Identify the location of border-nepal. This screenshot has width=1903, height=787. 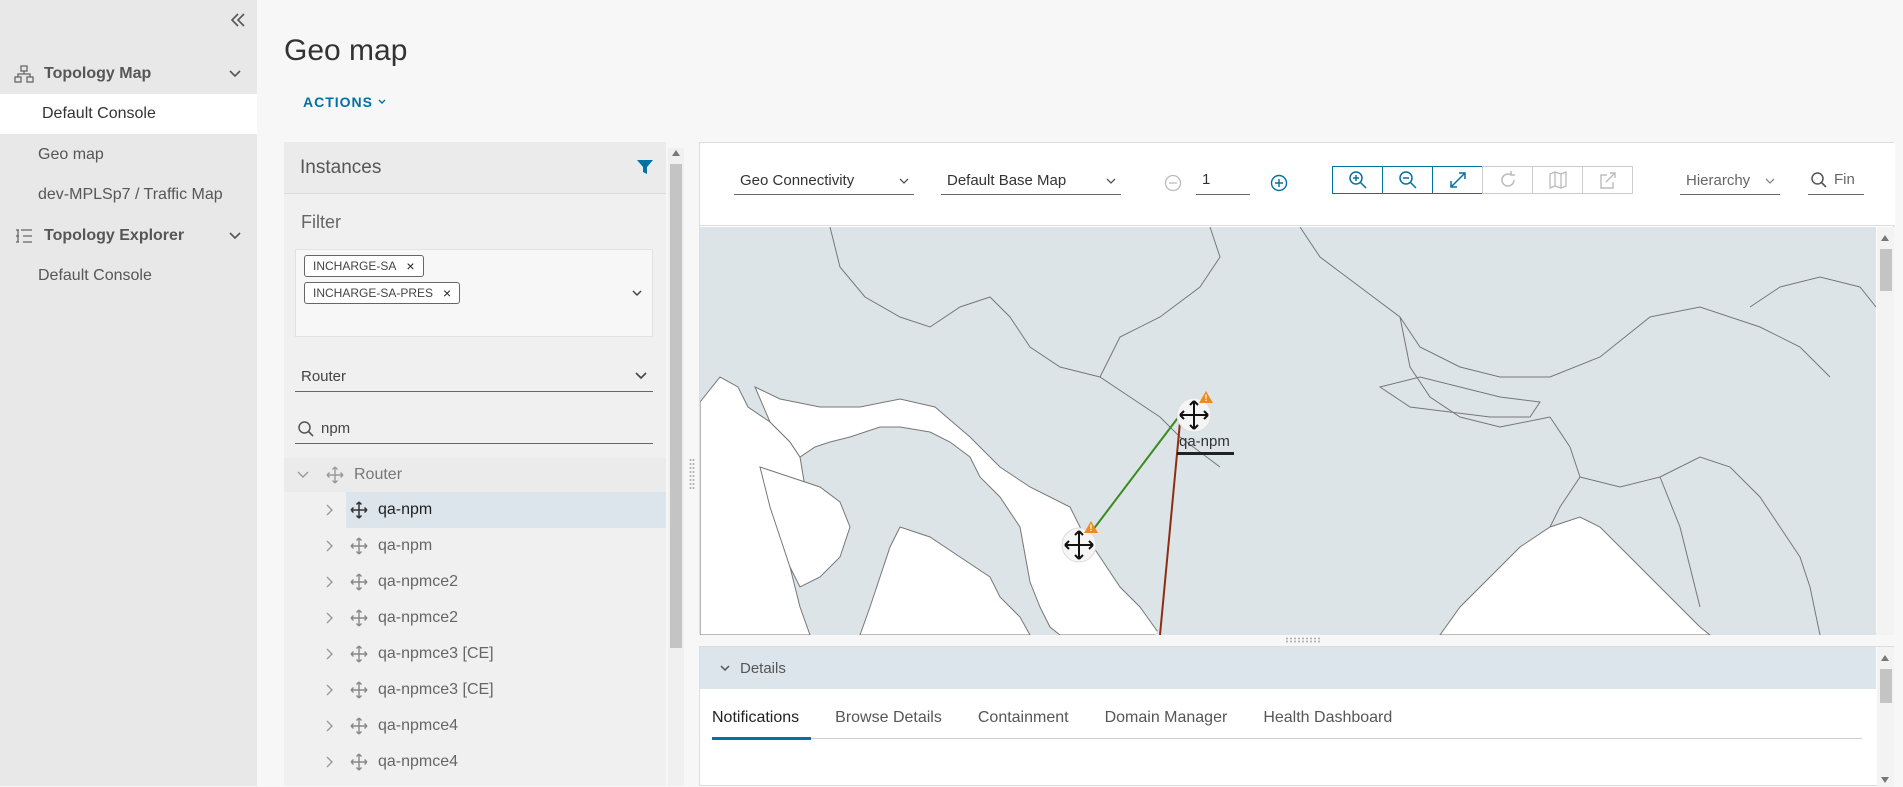
(1459, 397).